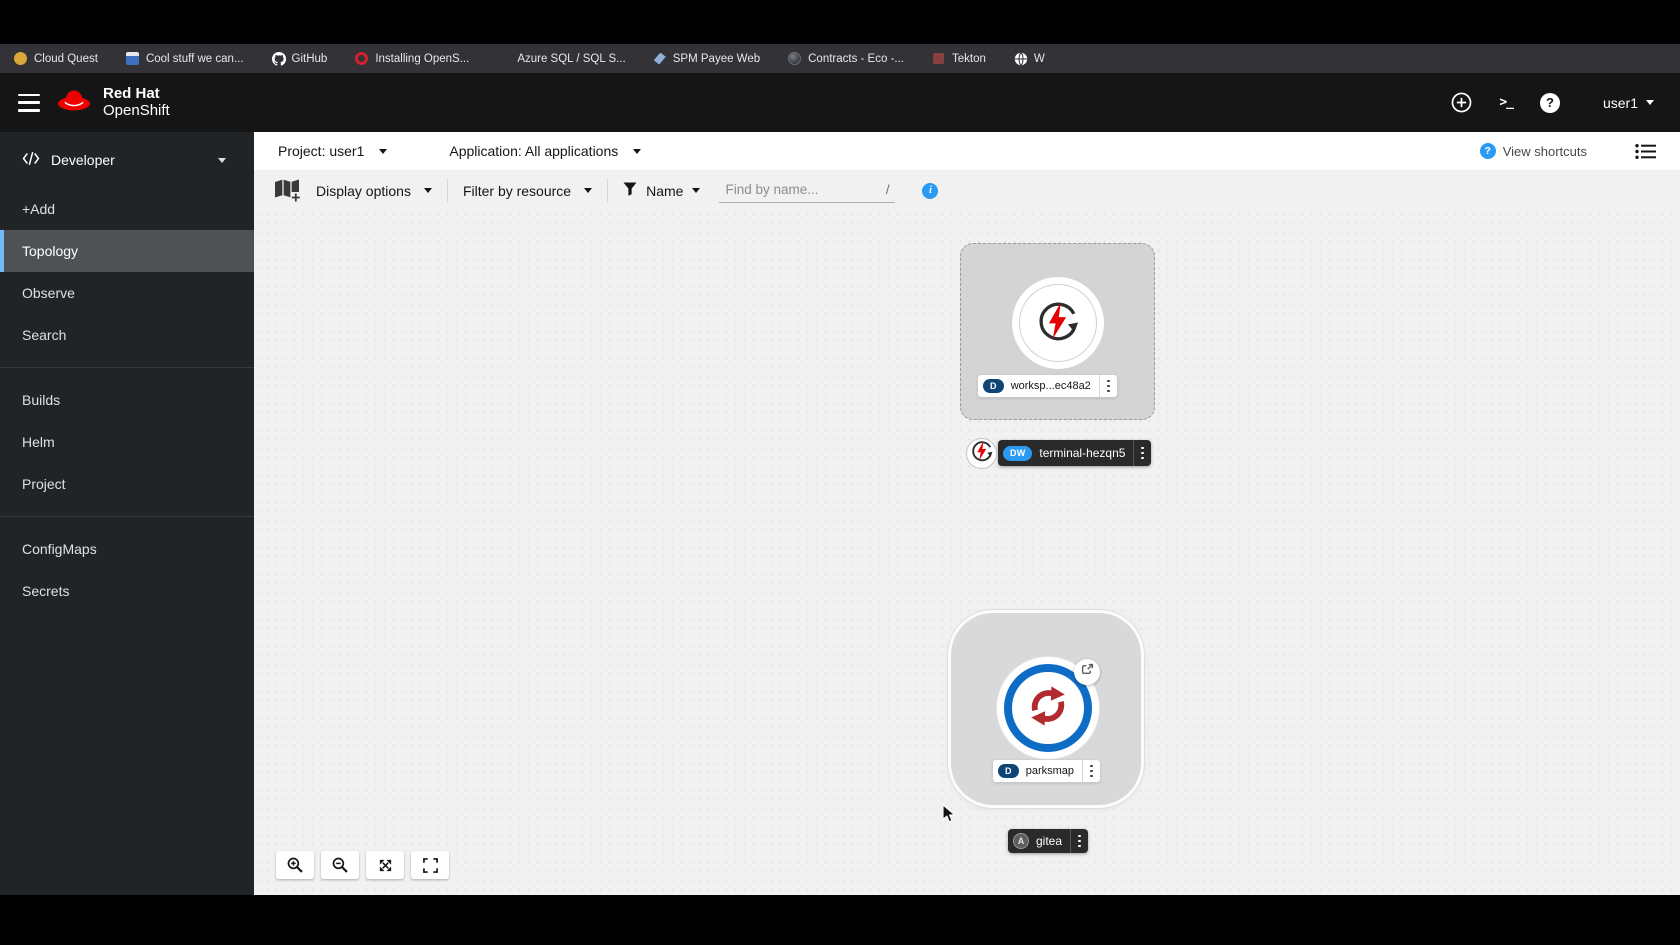 The width and height of the screenshot is (1680, 945). What do you see at coordinates (1620, 102) in the screenshot?
I see `username: user1` at bounding box center [1620, 102].